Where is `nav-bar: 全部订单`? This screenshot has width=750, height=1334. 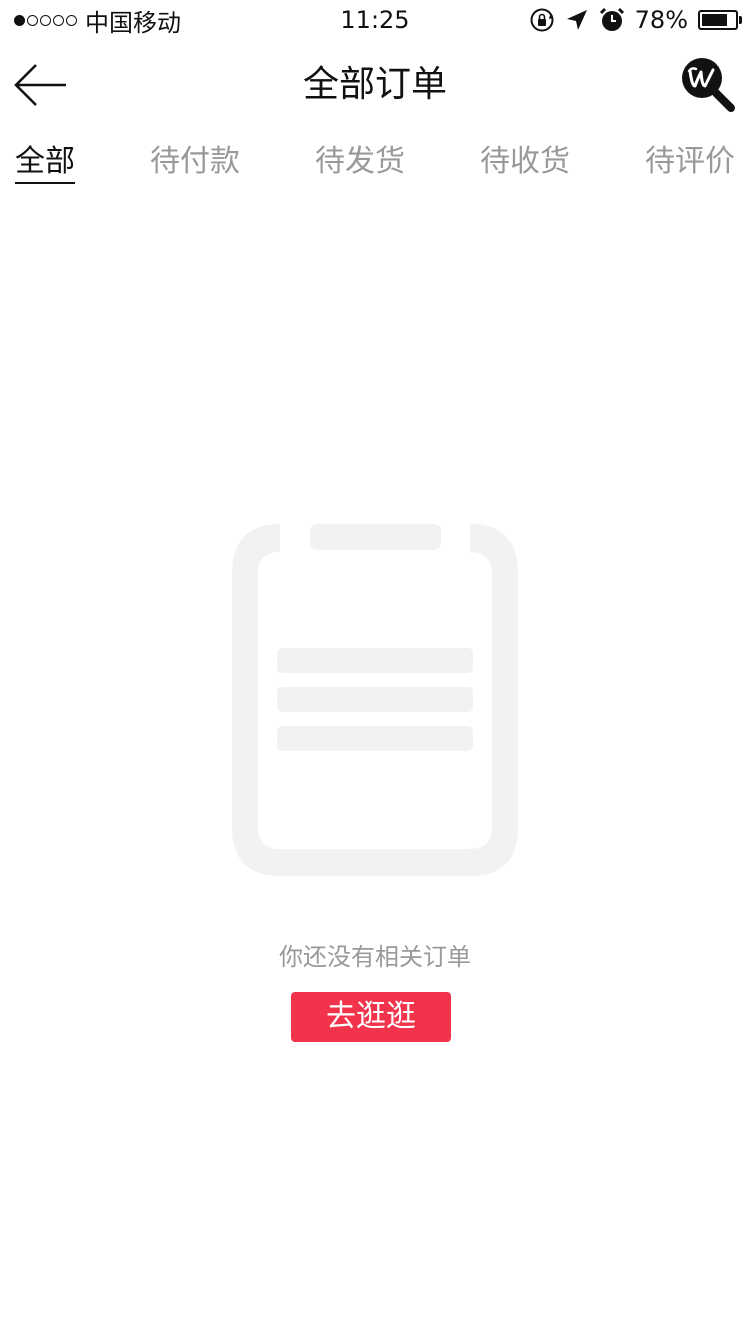
nav-bar: 全部订单 is located at coordinates (375, 85).